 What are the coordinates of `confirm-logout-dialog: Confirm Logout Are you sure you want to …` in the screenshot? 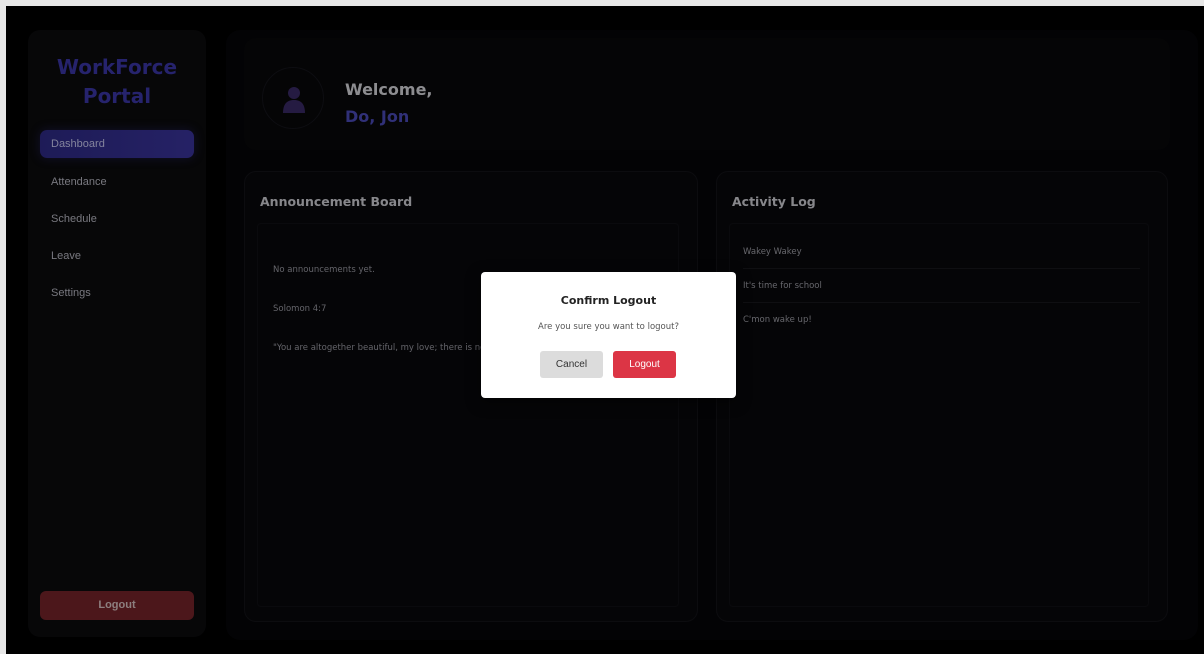 It's located at (608, 335).